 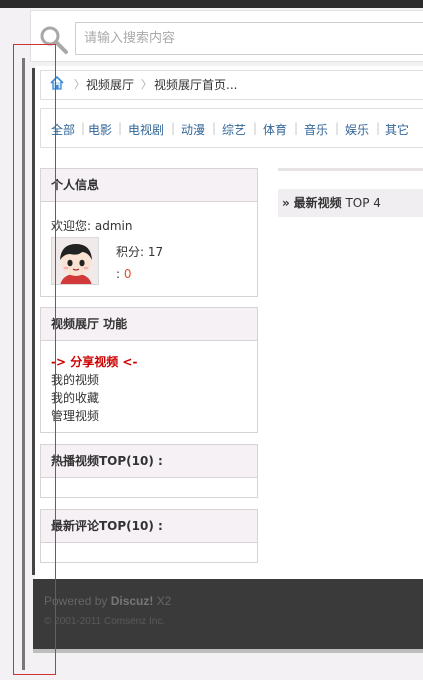 What do you see at coordinates (92, 226) in the screenshot?
I see `welcome-text: 欢迎您: admin` at bounding box center [92, 226].